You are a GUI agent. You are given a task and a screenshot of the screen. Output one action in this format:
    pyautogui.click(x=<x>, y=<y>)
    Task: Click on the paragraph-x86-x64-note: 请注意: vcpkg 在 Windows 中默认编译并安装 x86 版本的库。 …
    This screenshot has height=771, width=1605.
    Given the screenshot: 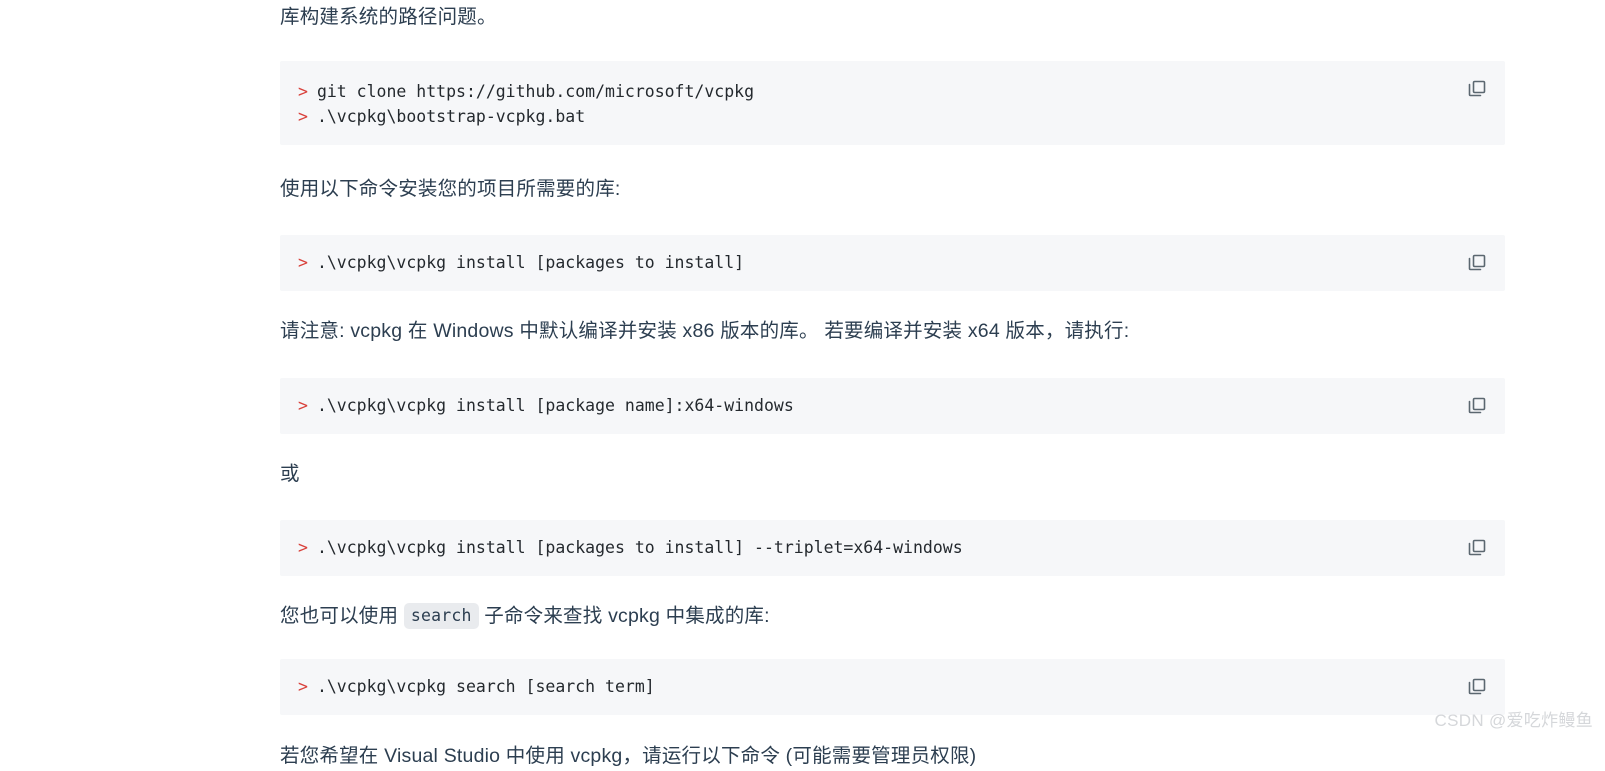 What is the action you would take?
    pyautogui.click(x=705, y=331)
    